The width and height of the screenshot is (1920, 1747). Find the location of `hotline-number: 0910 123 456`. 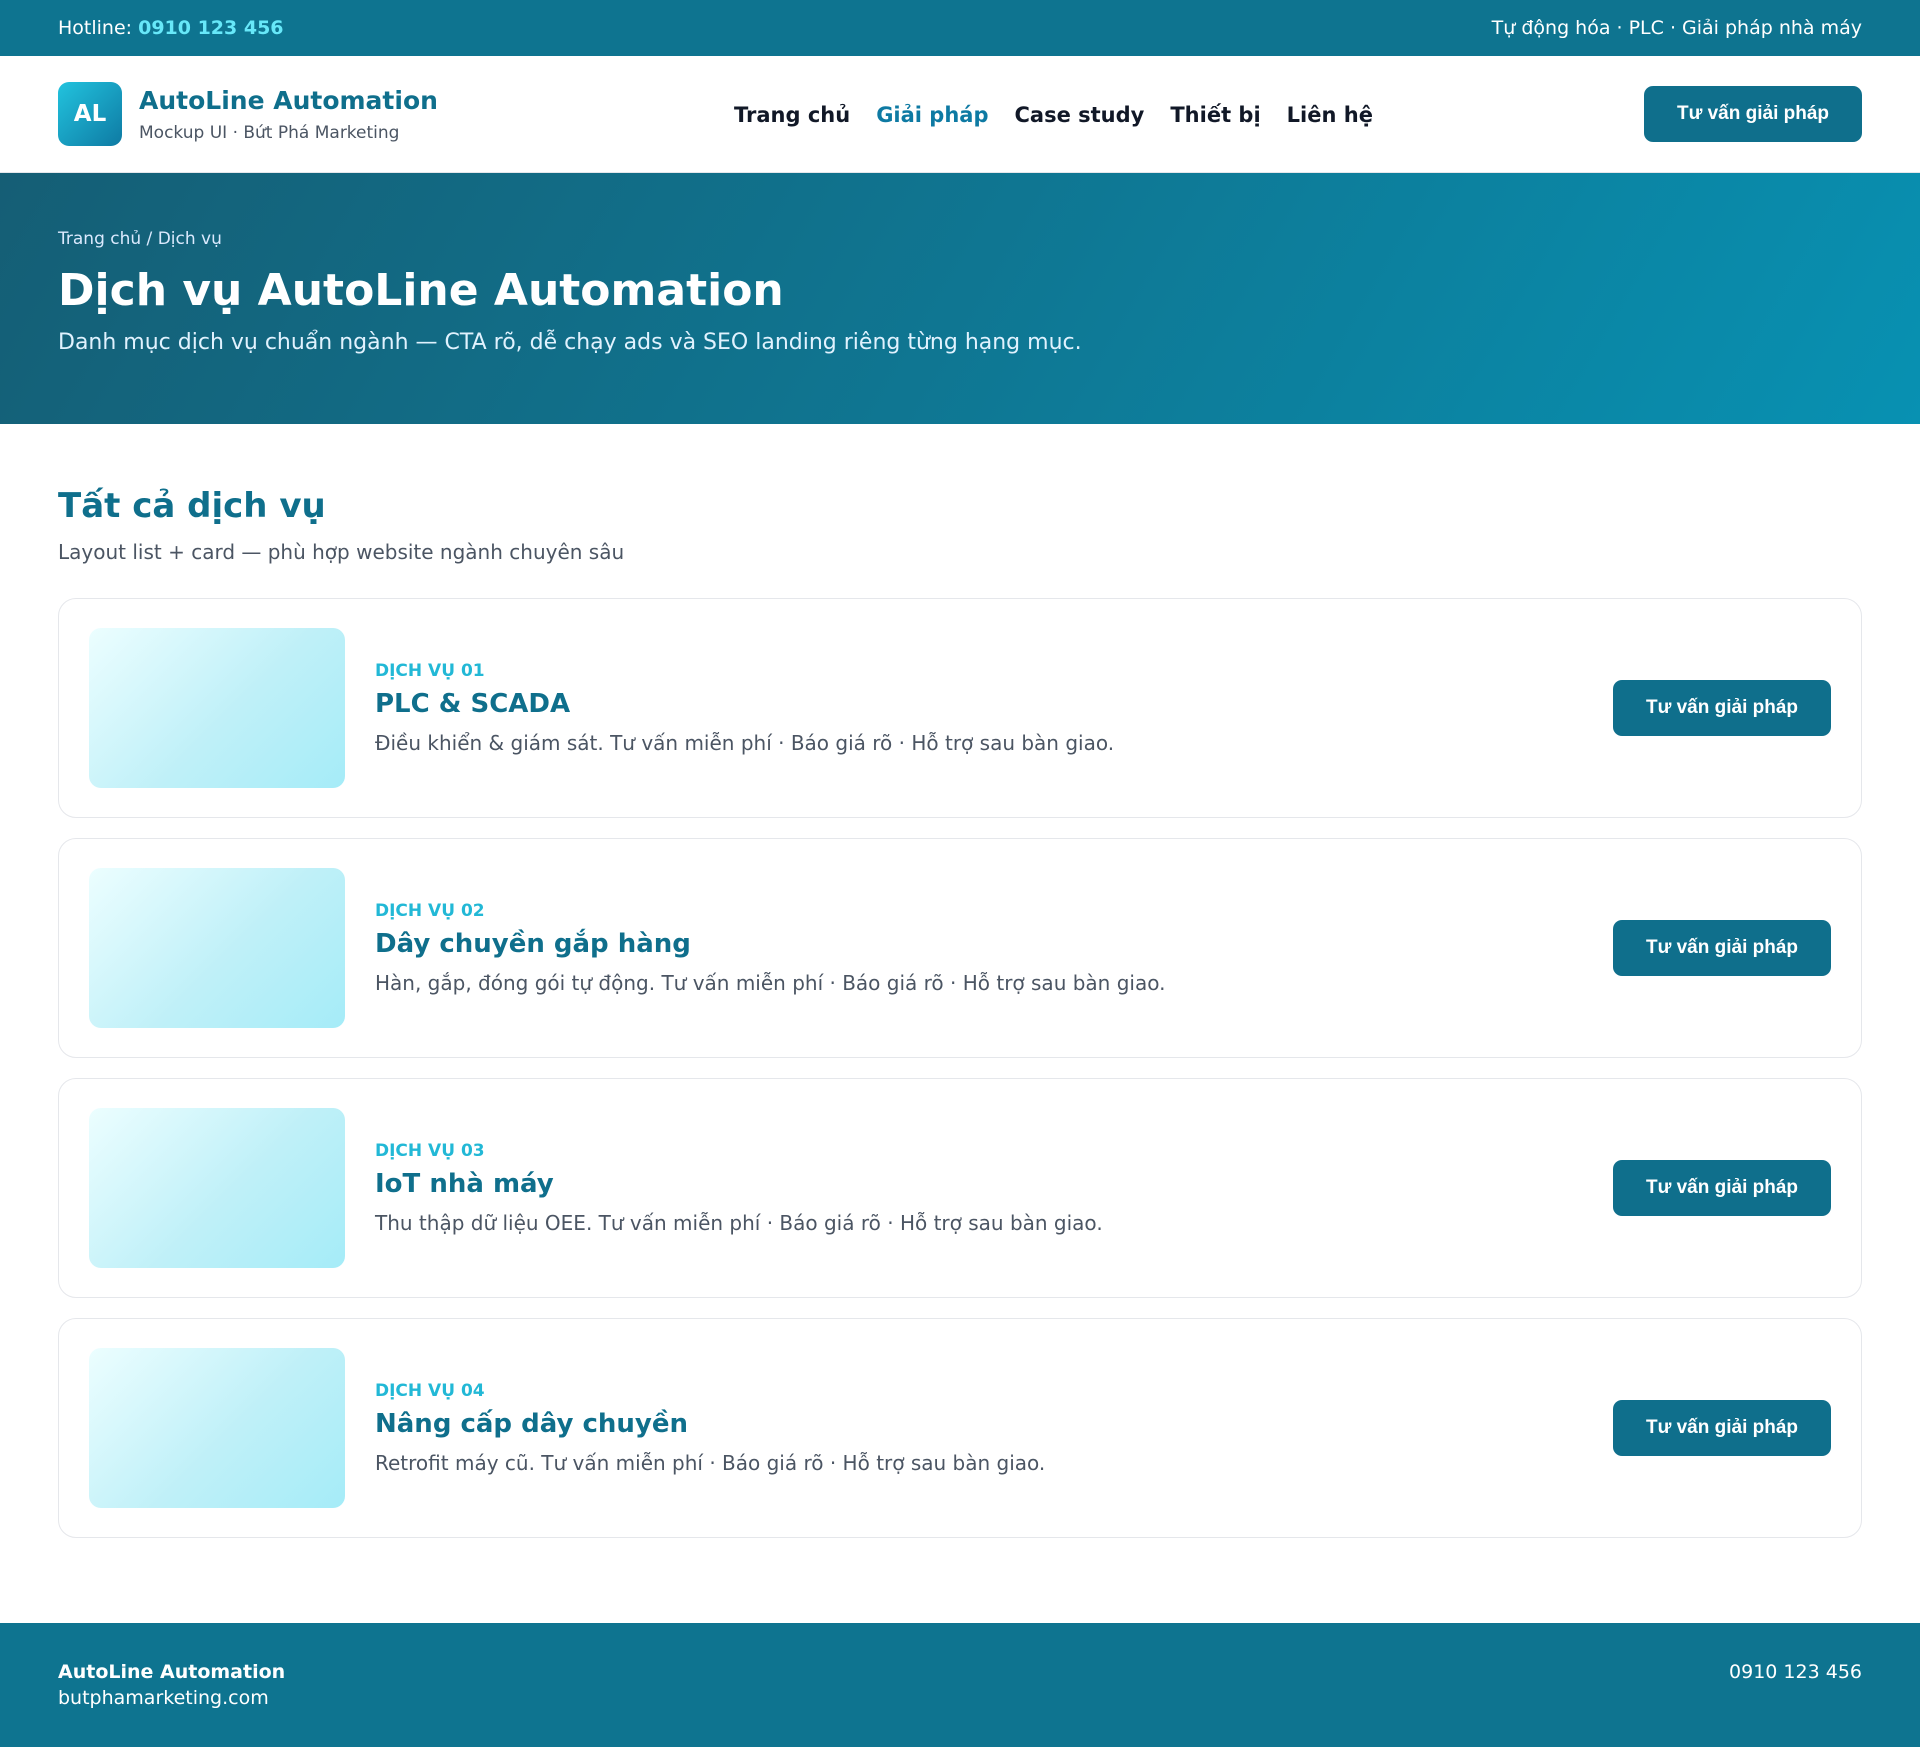

hotline-number: 0910 123 456 is located at coordinates (210, 28).